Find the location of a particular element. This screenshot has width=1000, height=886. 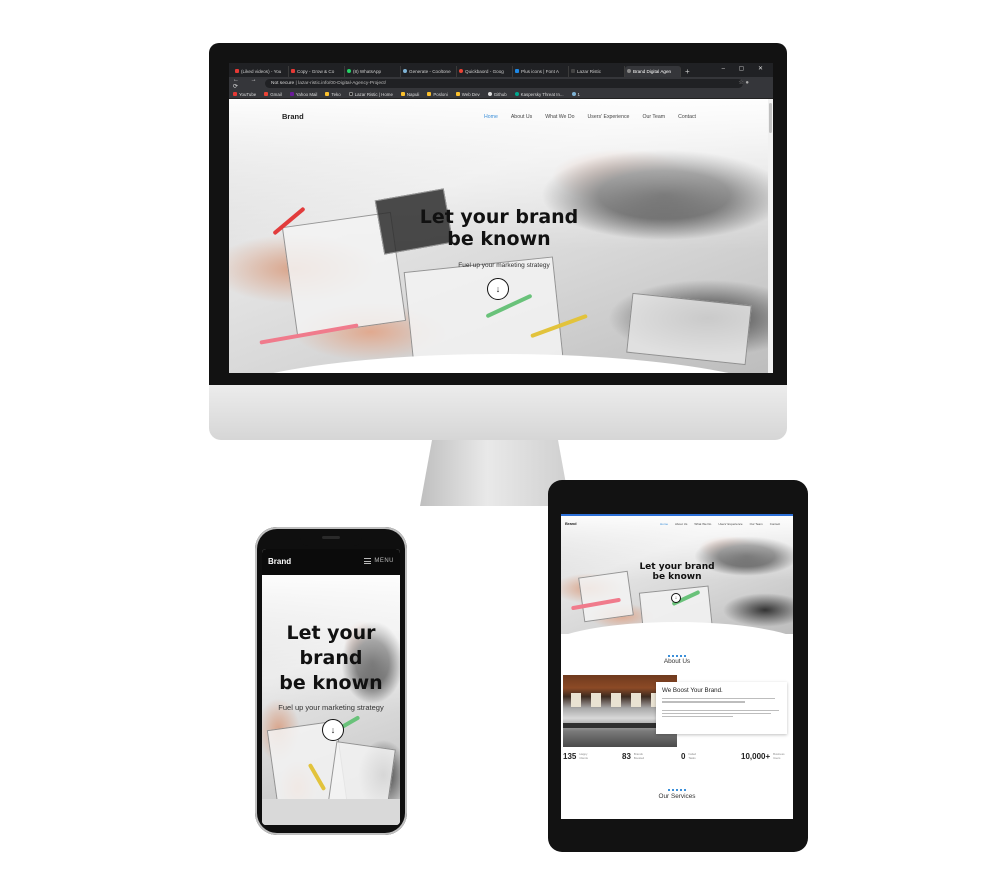

nav-contact: Contact is located at coordinates (687, 117).